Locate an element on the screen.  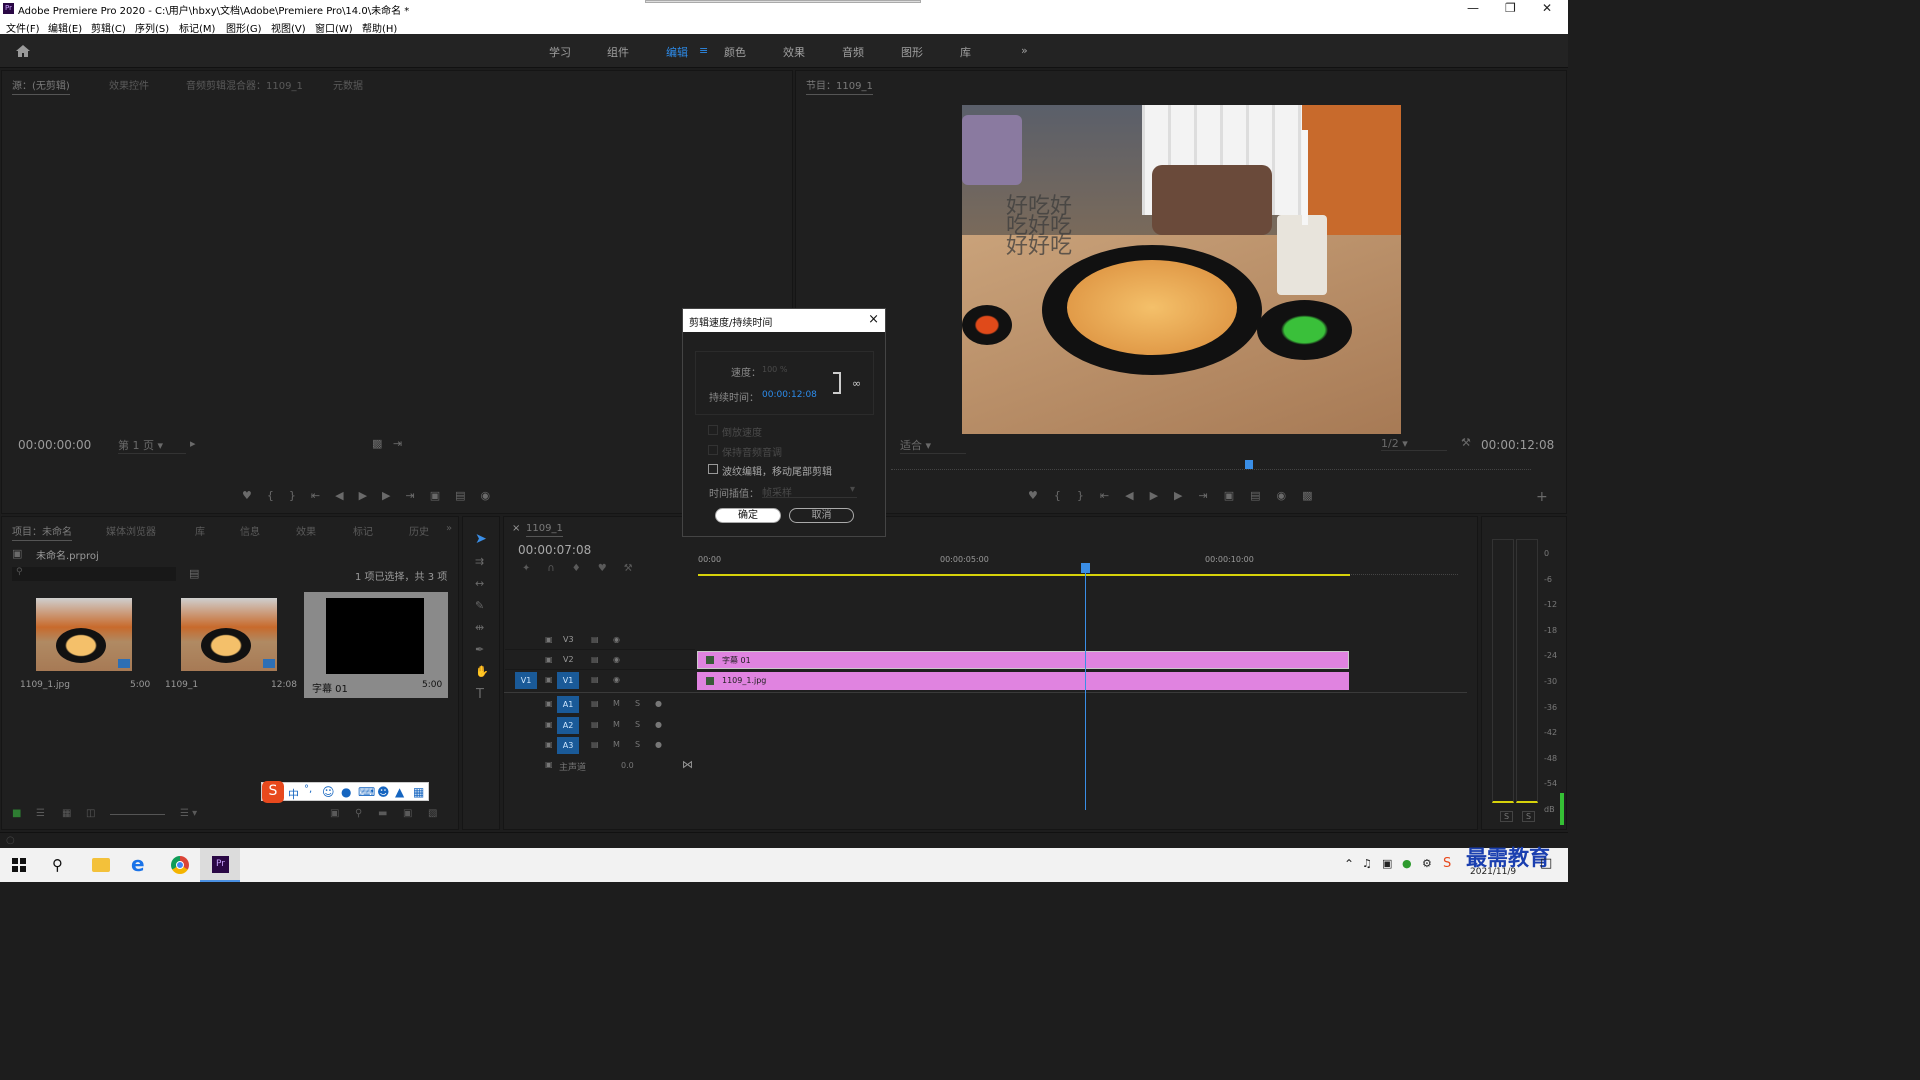
time-interpolation-select: 帧采样 ▾ is located at coordinates (809, 491).